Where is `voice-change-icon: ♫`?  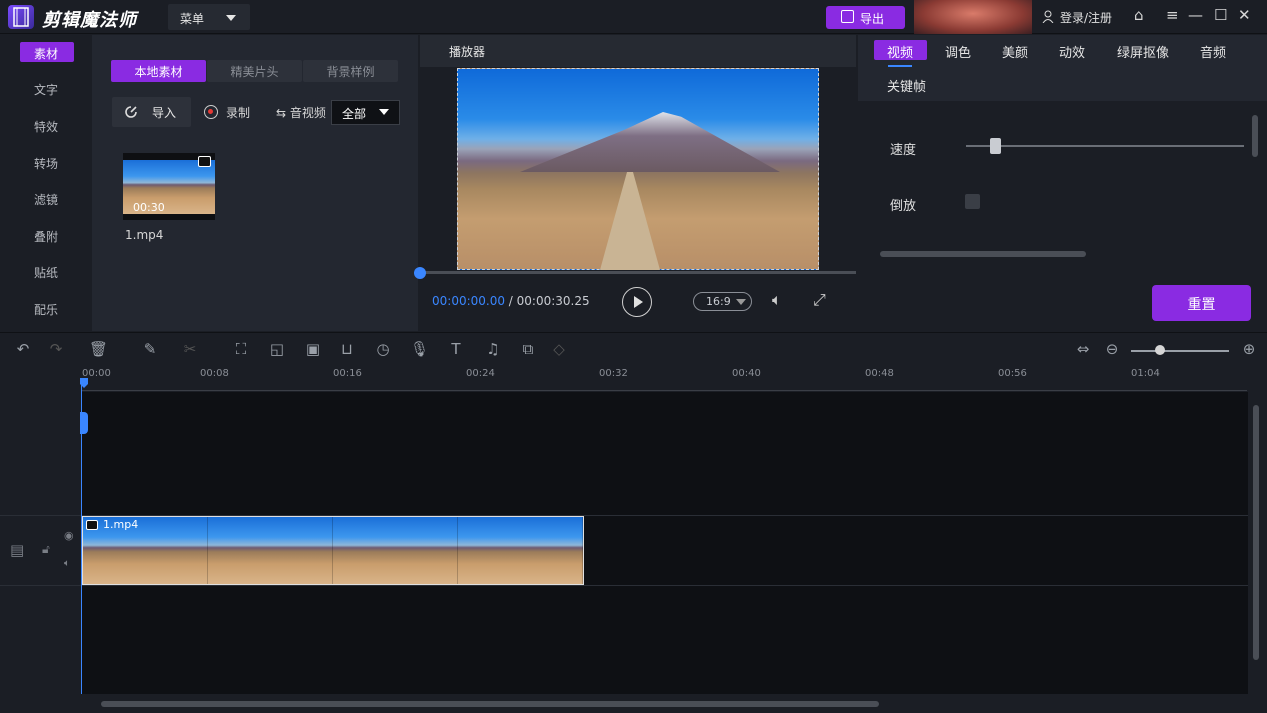 voice-change-icon: ♫ is located at coordinates (493, 349).